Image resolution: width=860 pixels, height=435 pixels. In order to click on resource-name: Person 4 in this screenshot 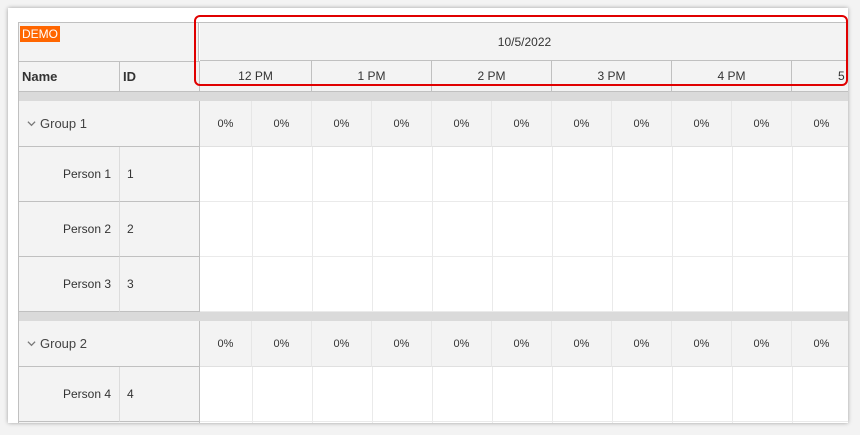, I will do `click(69, 394)`.